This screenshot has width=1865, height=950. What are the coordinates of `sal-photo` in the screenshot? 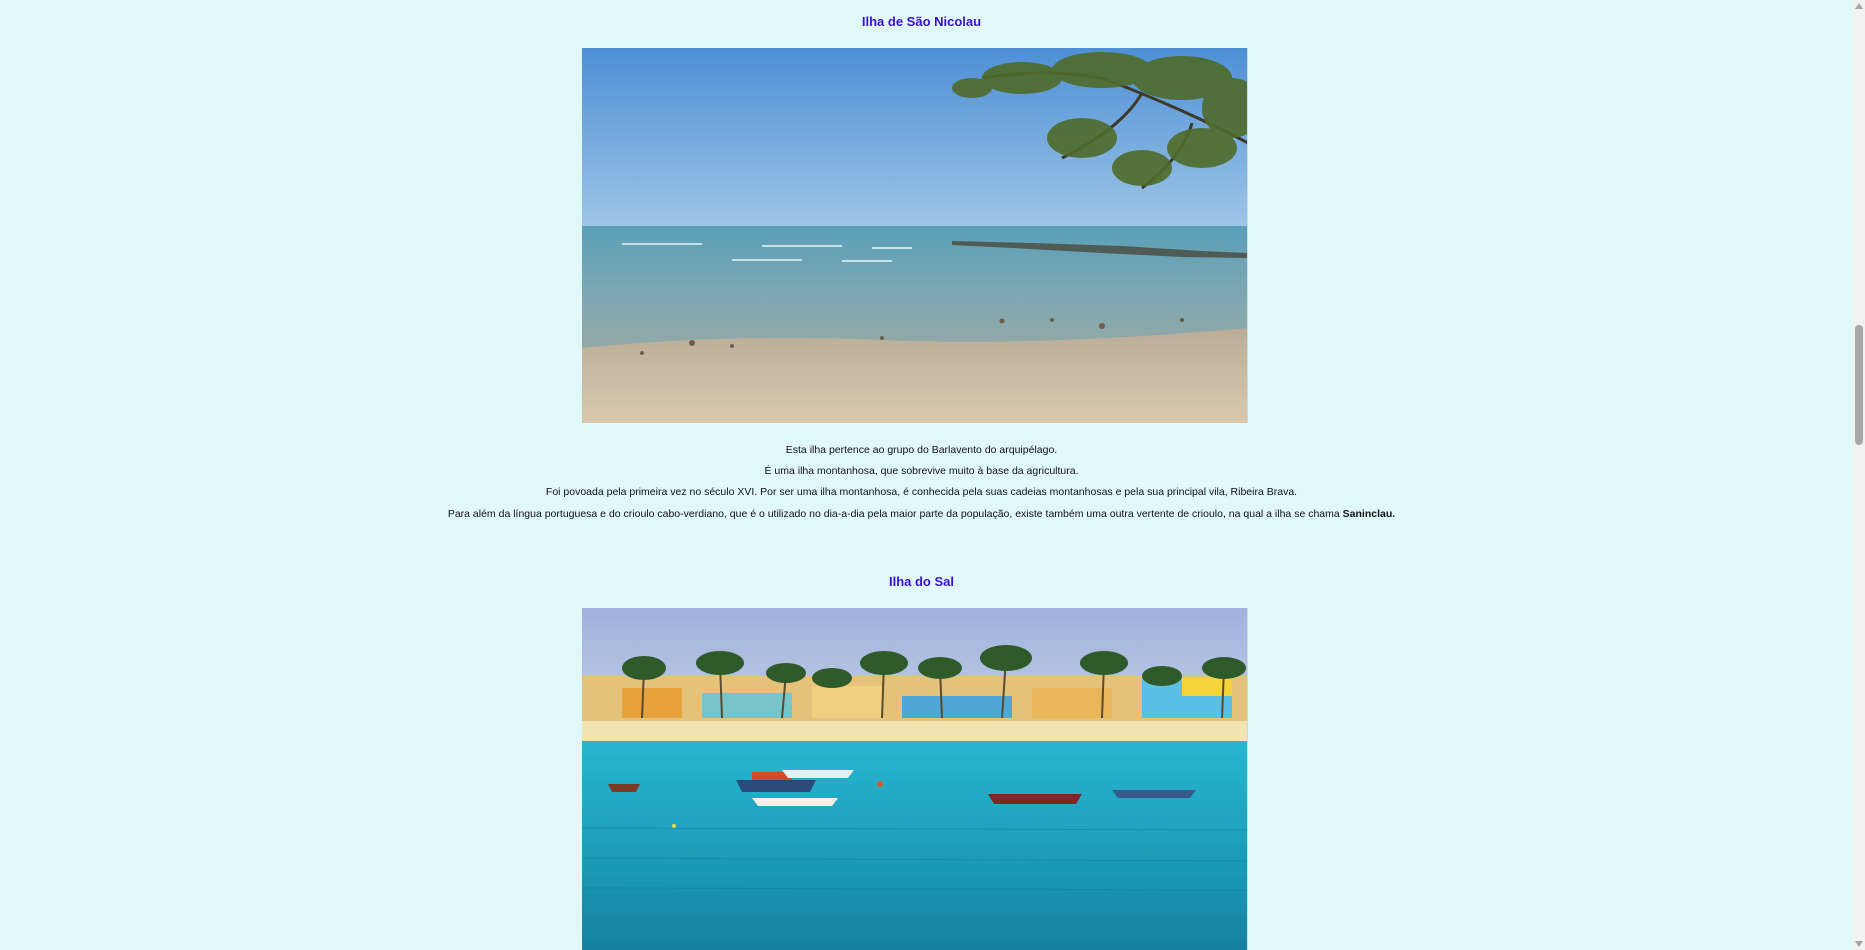 It's located at (915, 779).